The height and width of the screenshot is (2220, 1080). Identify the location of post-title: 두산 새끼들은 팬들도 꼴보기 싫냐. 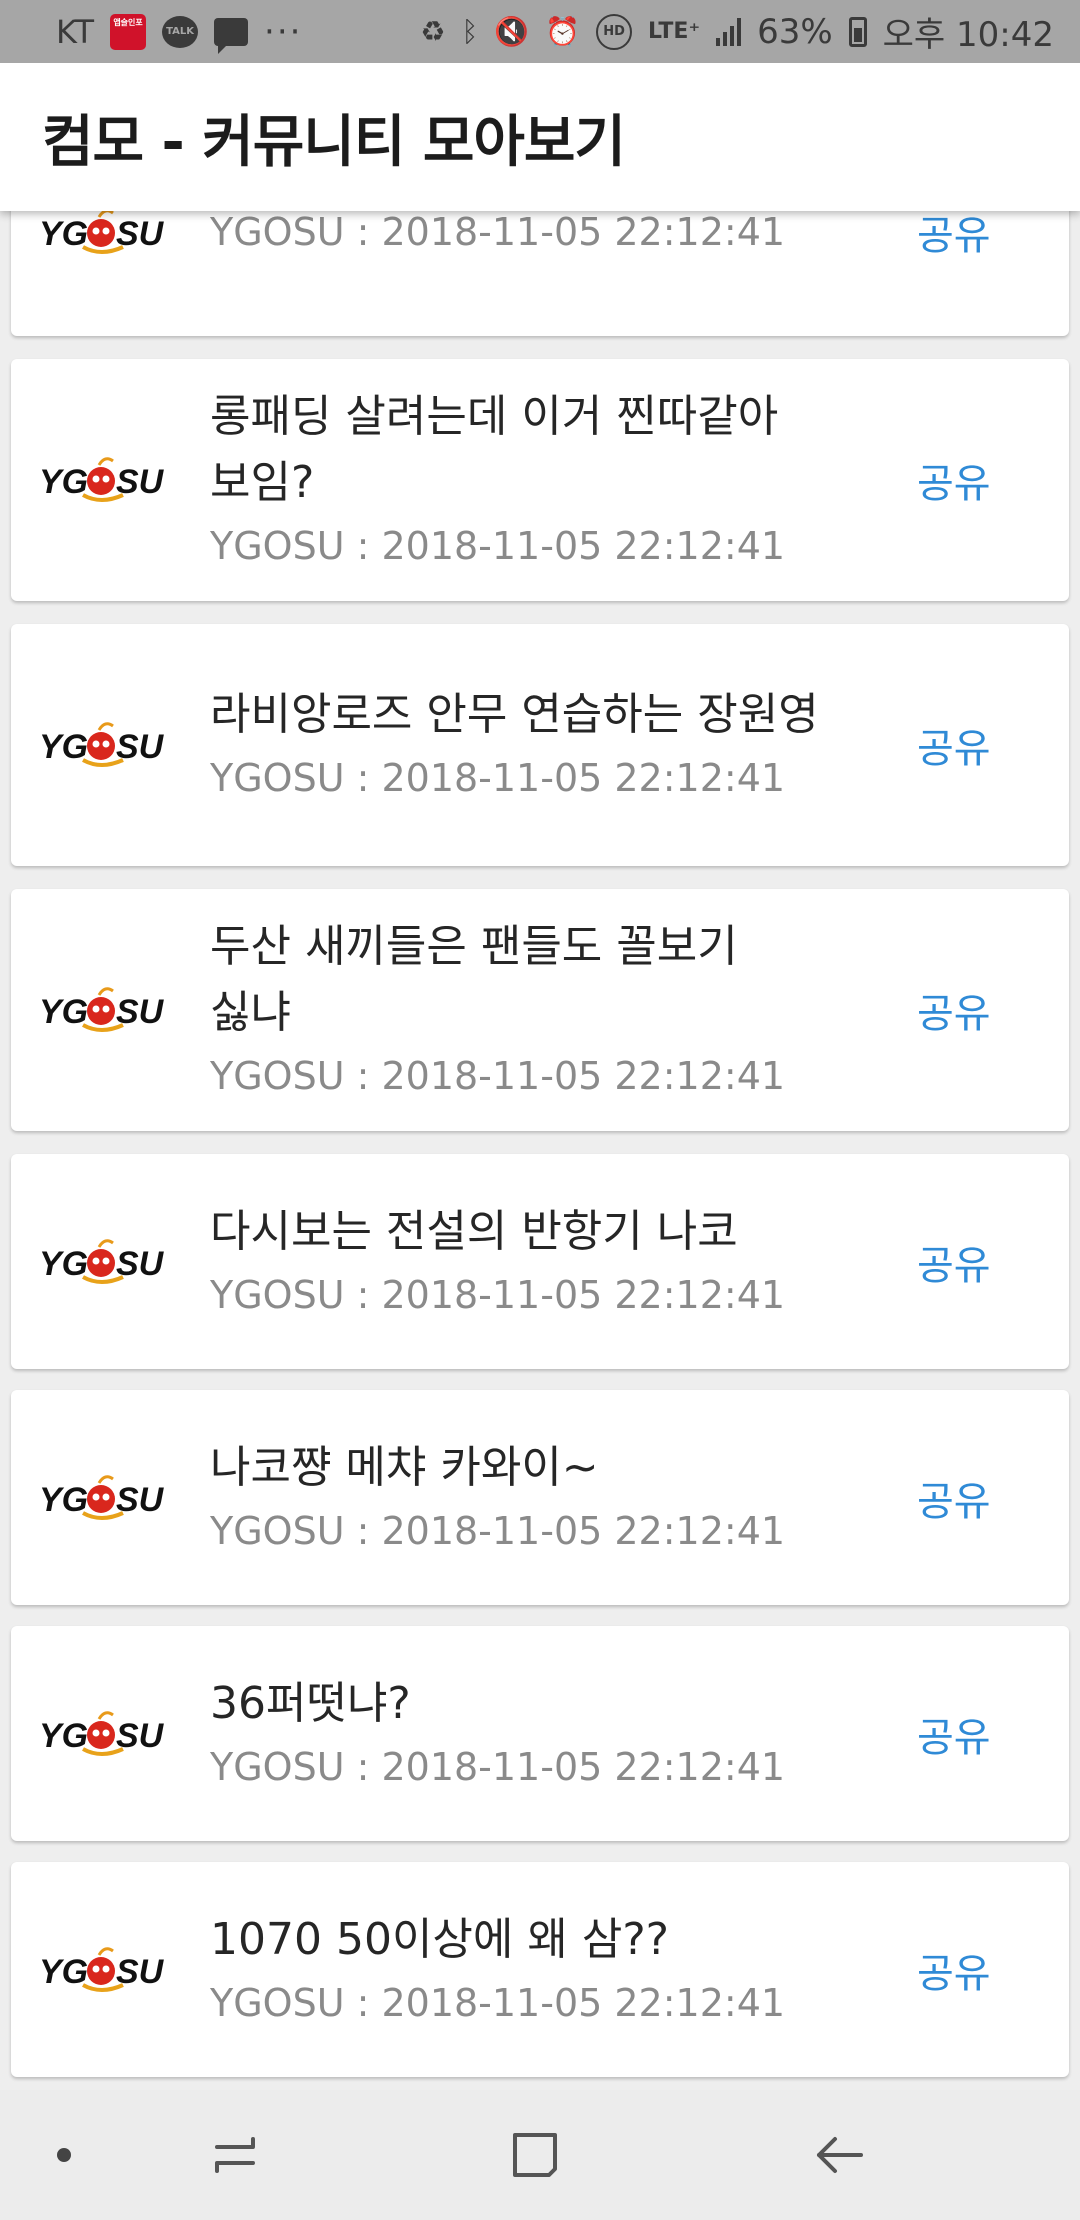
(520, 980).